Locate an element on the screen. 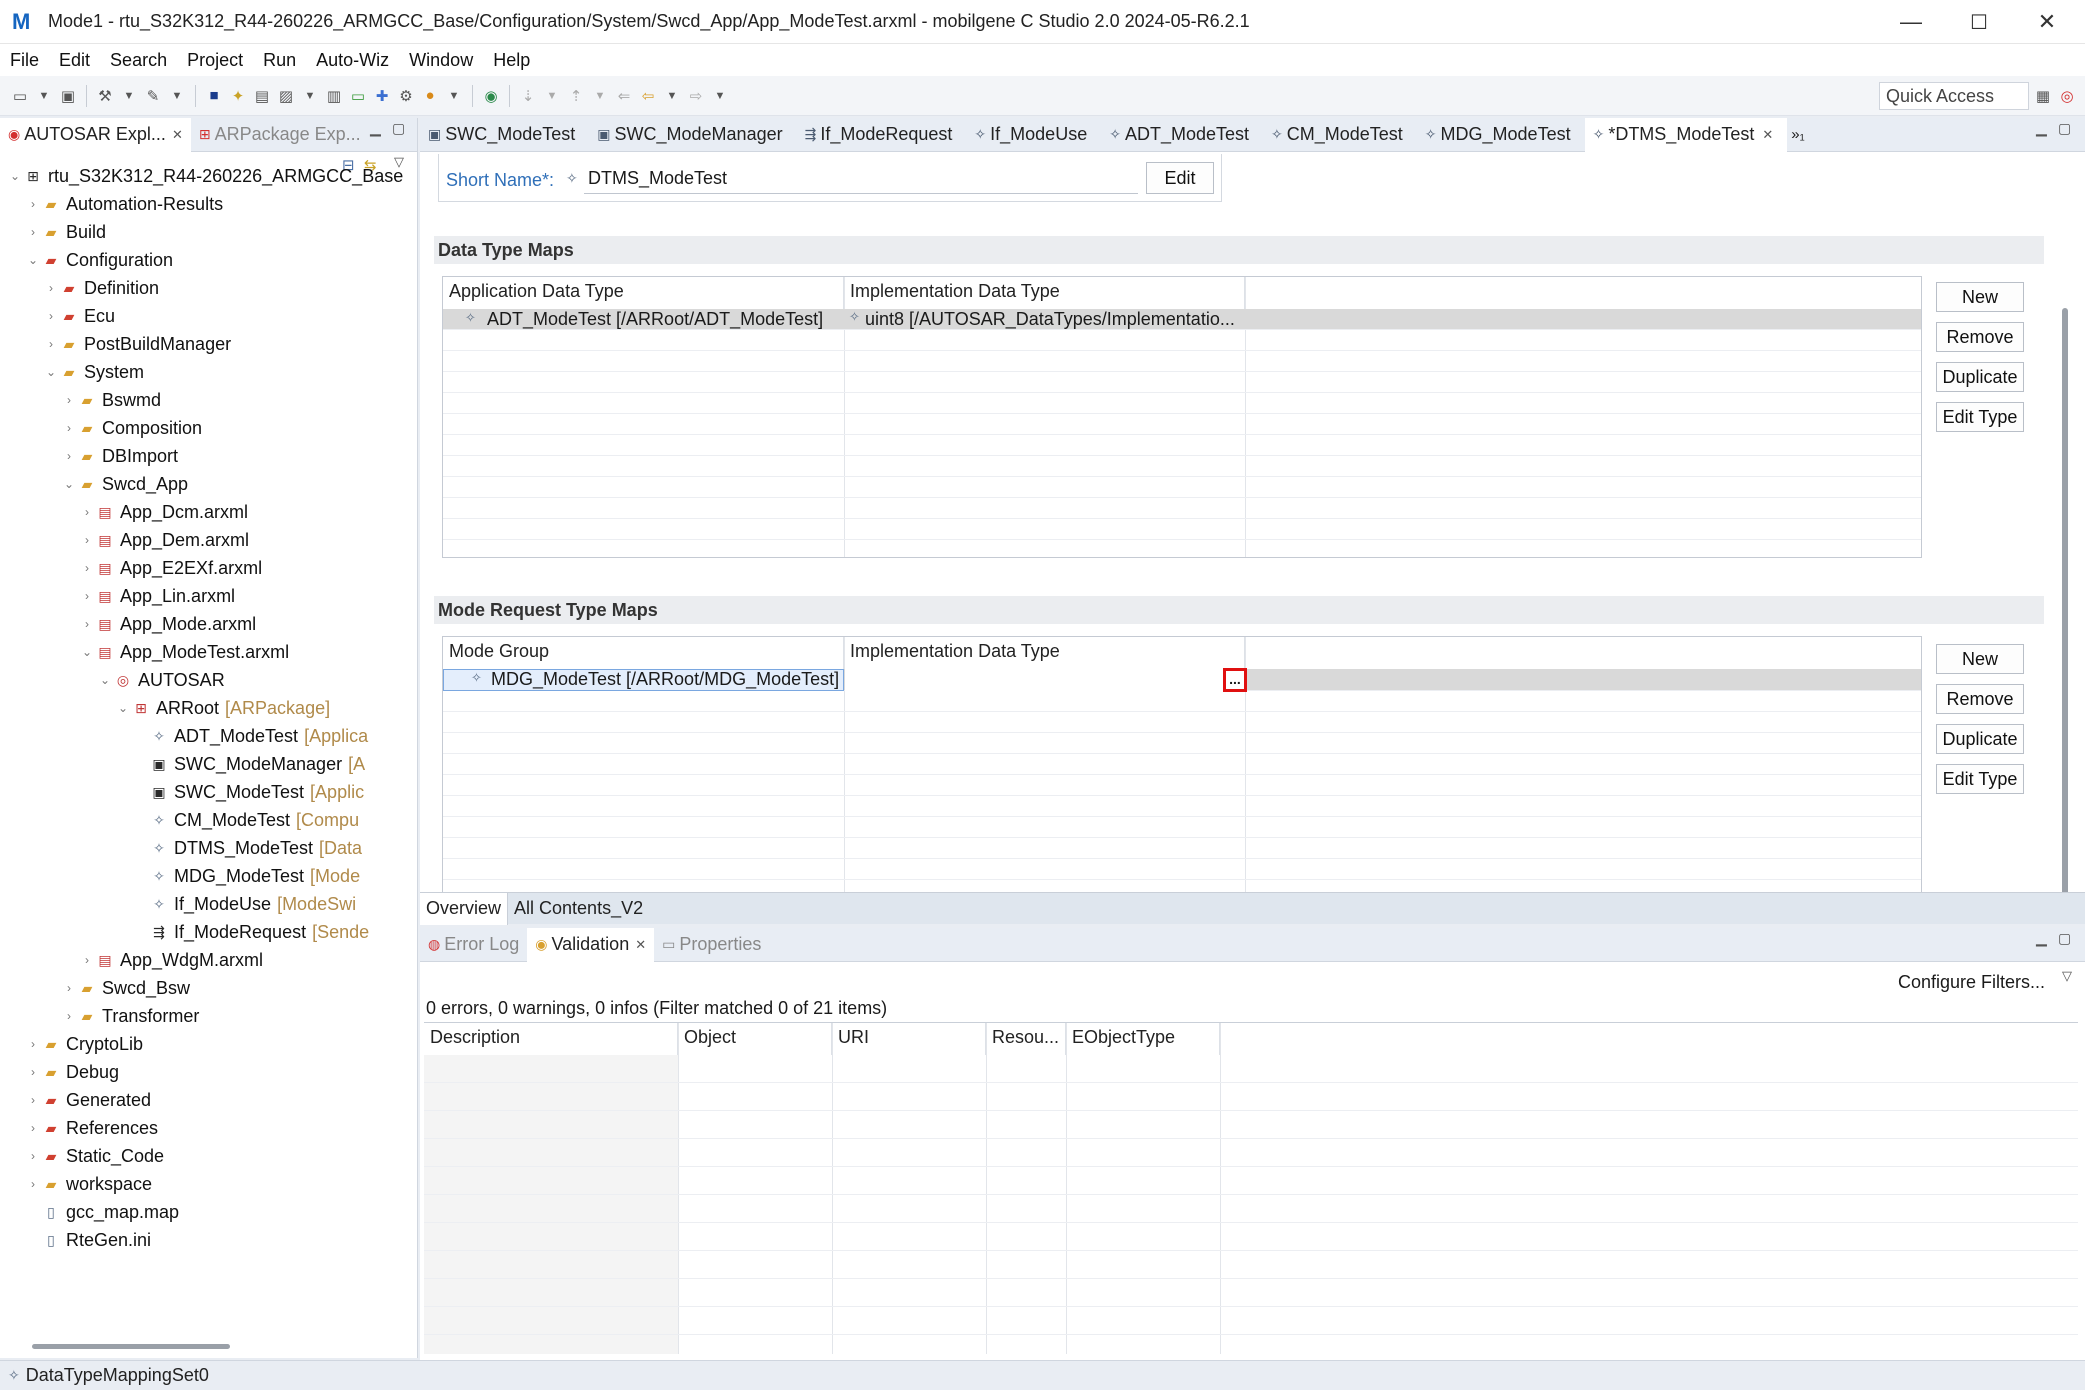  save-icon: ▣ is located at coordinates (68, 96).